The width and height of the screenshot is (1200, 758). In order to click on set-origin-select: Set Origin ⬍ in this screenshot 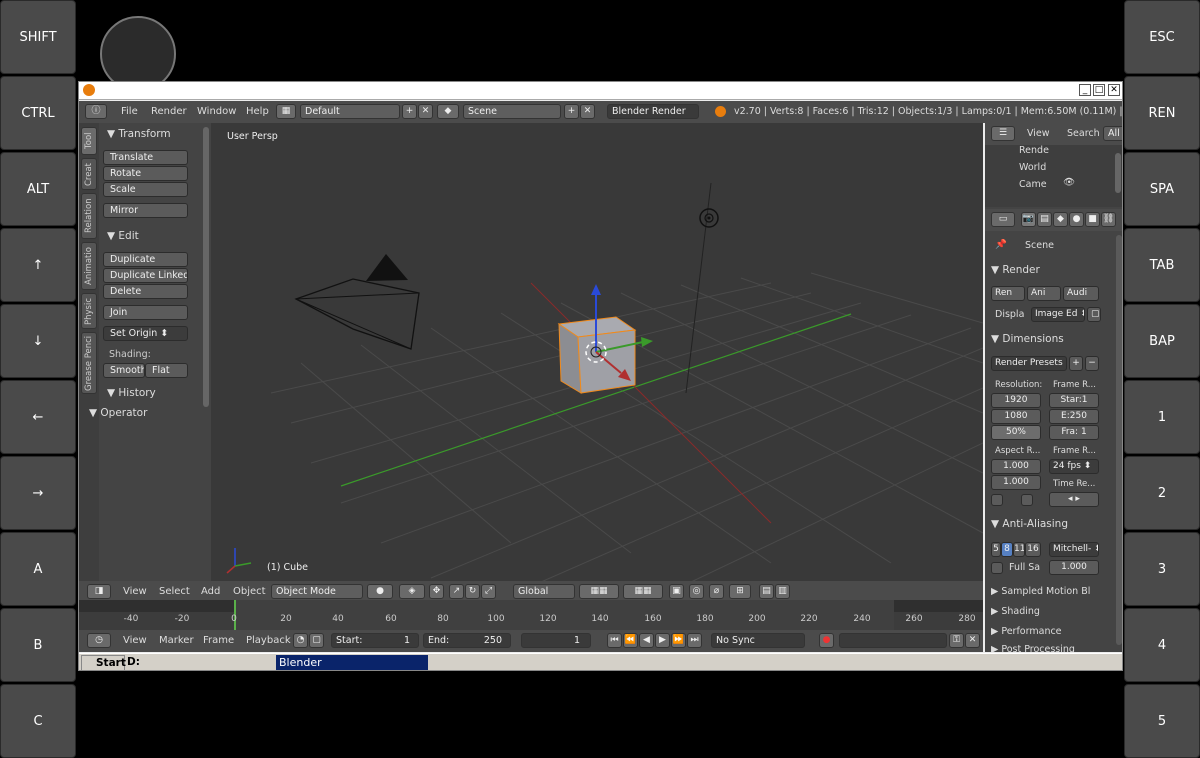, I will do `click(145, 333)`.